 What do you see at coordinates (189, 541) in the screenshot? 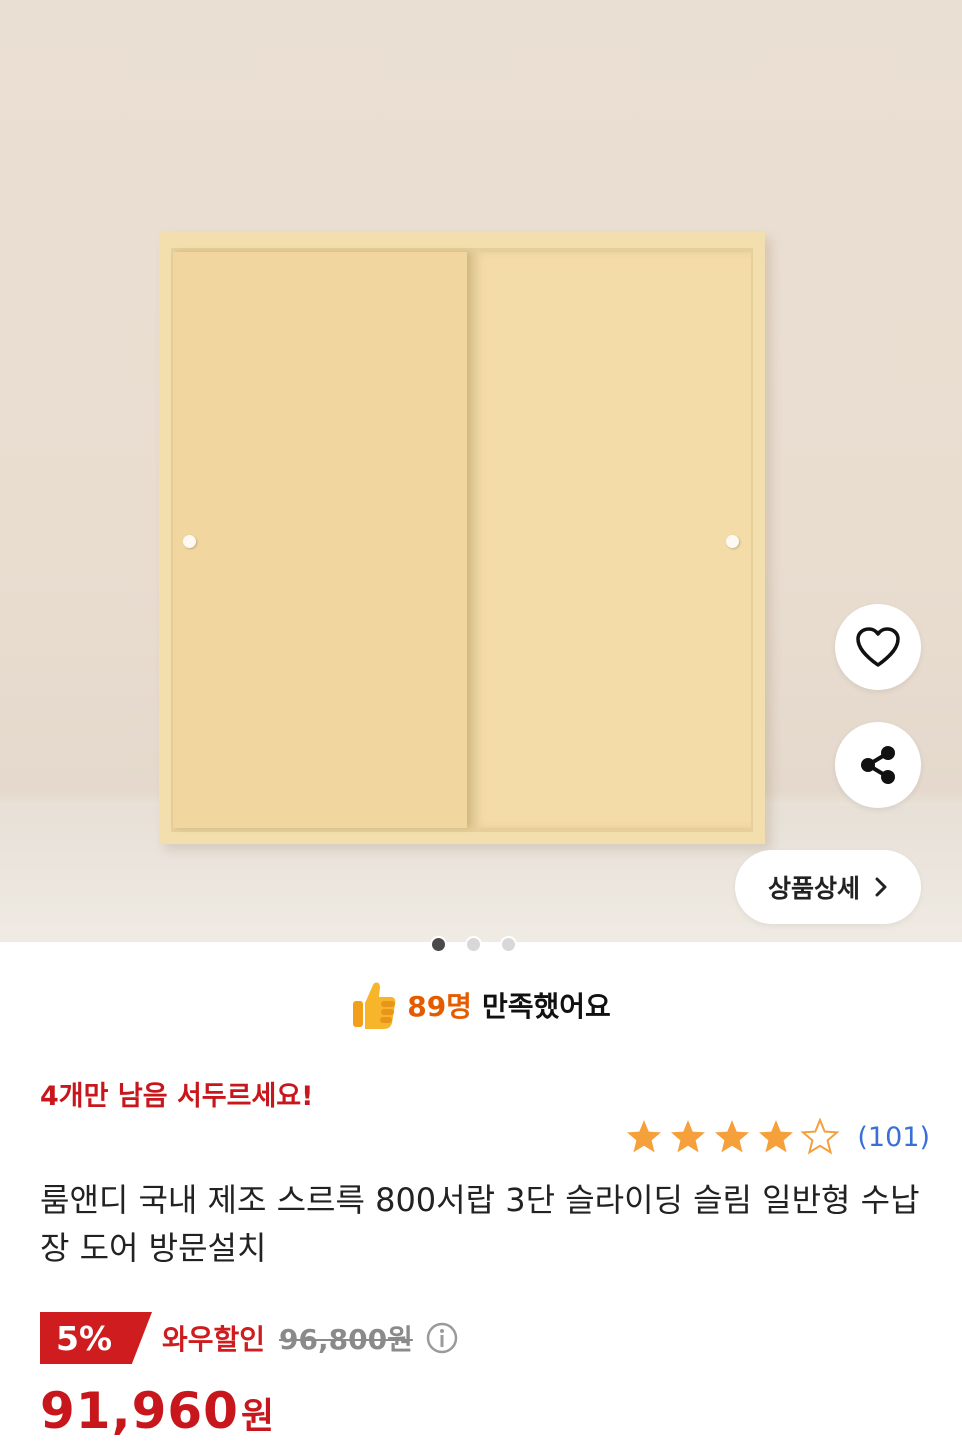
I see `cabinet-knob-left` at bounding box center [189, 541].